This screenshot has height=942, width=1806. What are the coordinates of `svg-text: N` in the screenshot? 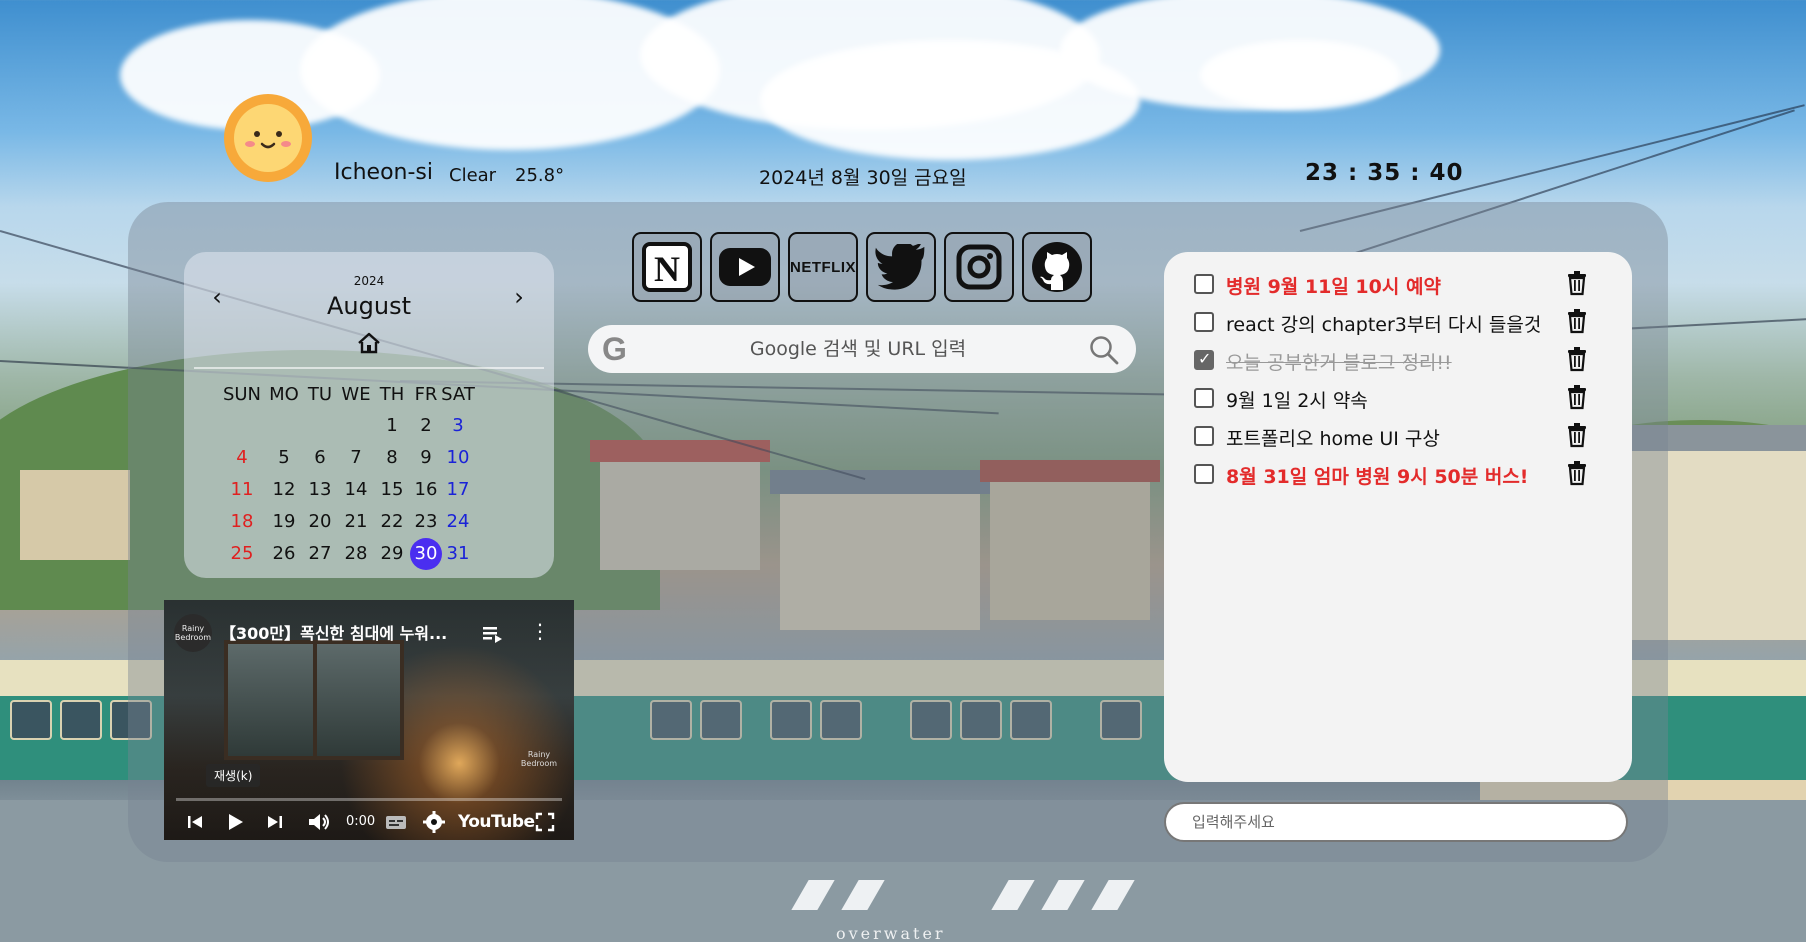 It's located at (667, 269).